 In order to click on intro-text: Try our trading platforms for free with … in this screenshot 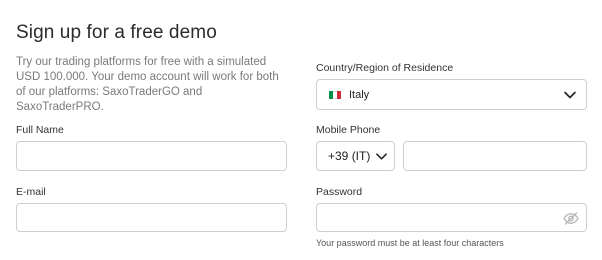, I will do `click(147, 84)`.